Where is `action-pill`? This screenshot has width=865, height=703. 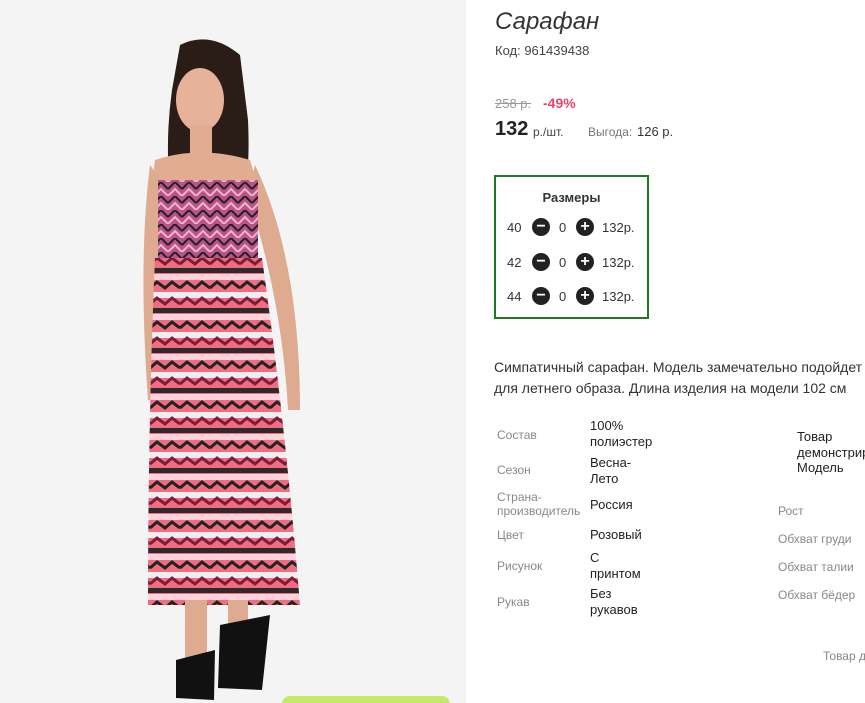 action-pill is located at coordinates (366, 699).